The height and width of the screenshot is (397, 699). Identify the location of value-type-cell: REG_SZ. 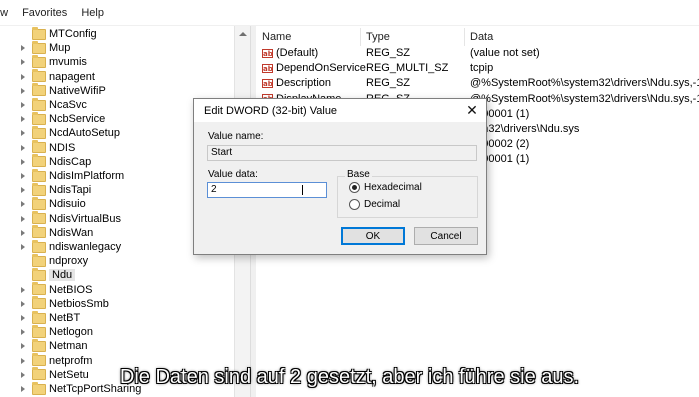
(388, 83).